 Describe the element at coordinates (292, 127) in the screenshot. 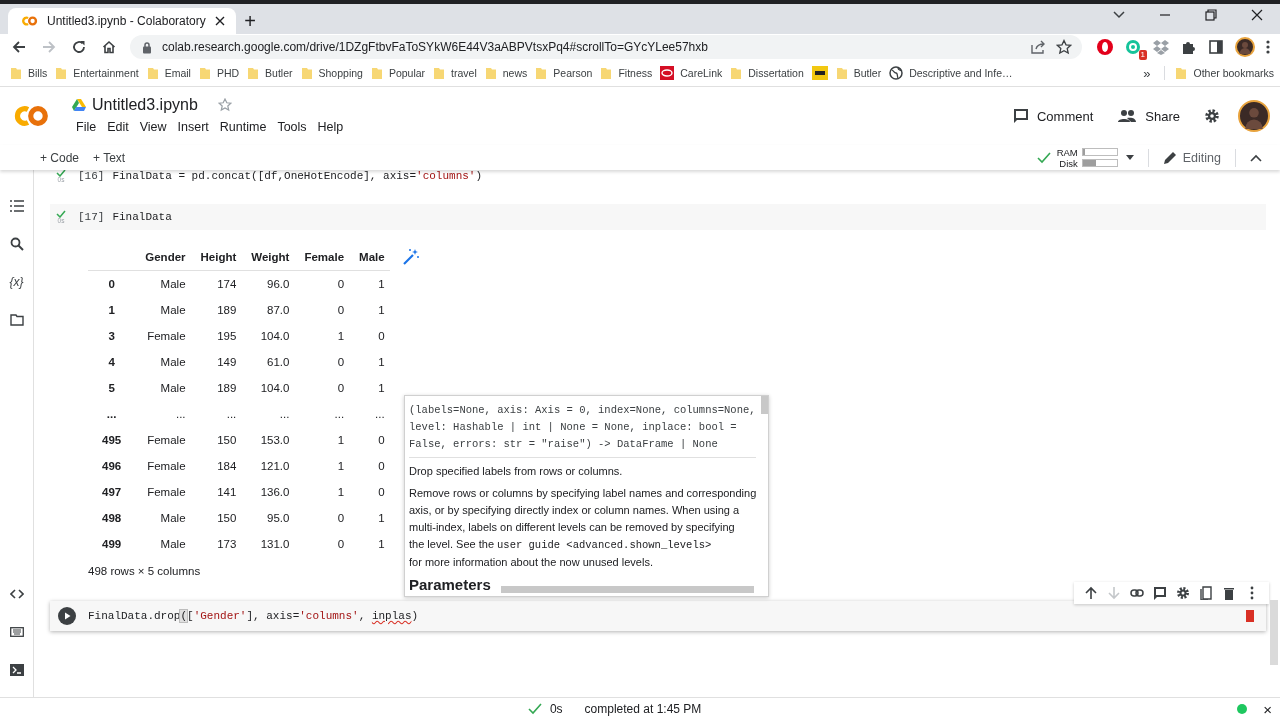

I see `menu-item: Tools` at that location.